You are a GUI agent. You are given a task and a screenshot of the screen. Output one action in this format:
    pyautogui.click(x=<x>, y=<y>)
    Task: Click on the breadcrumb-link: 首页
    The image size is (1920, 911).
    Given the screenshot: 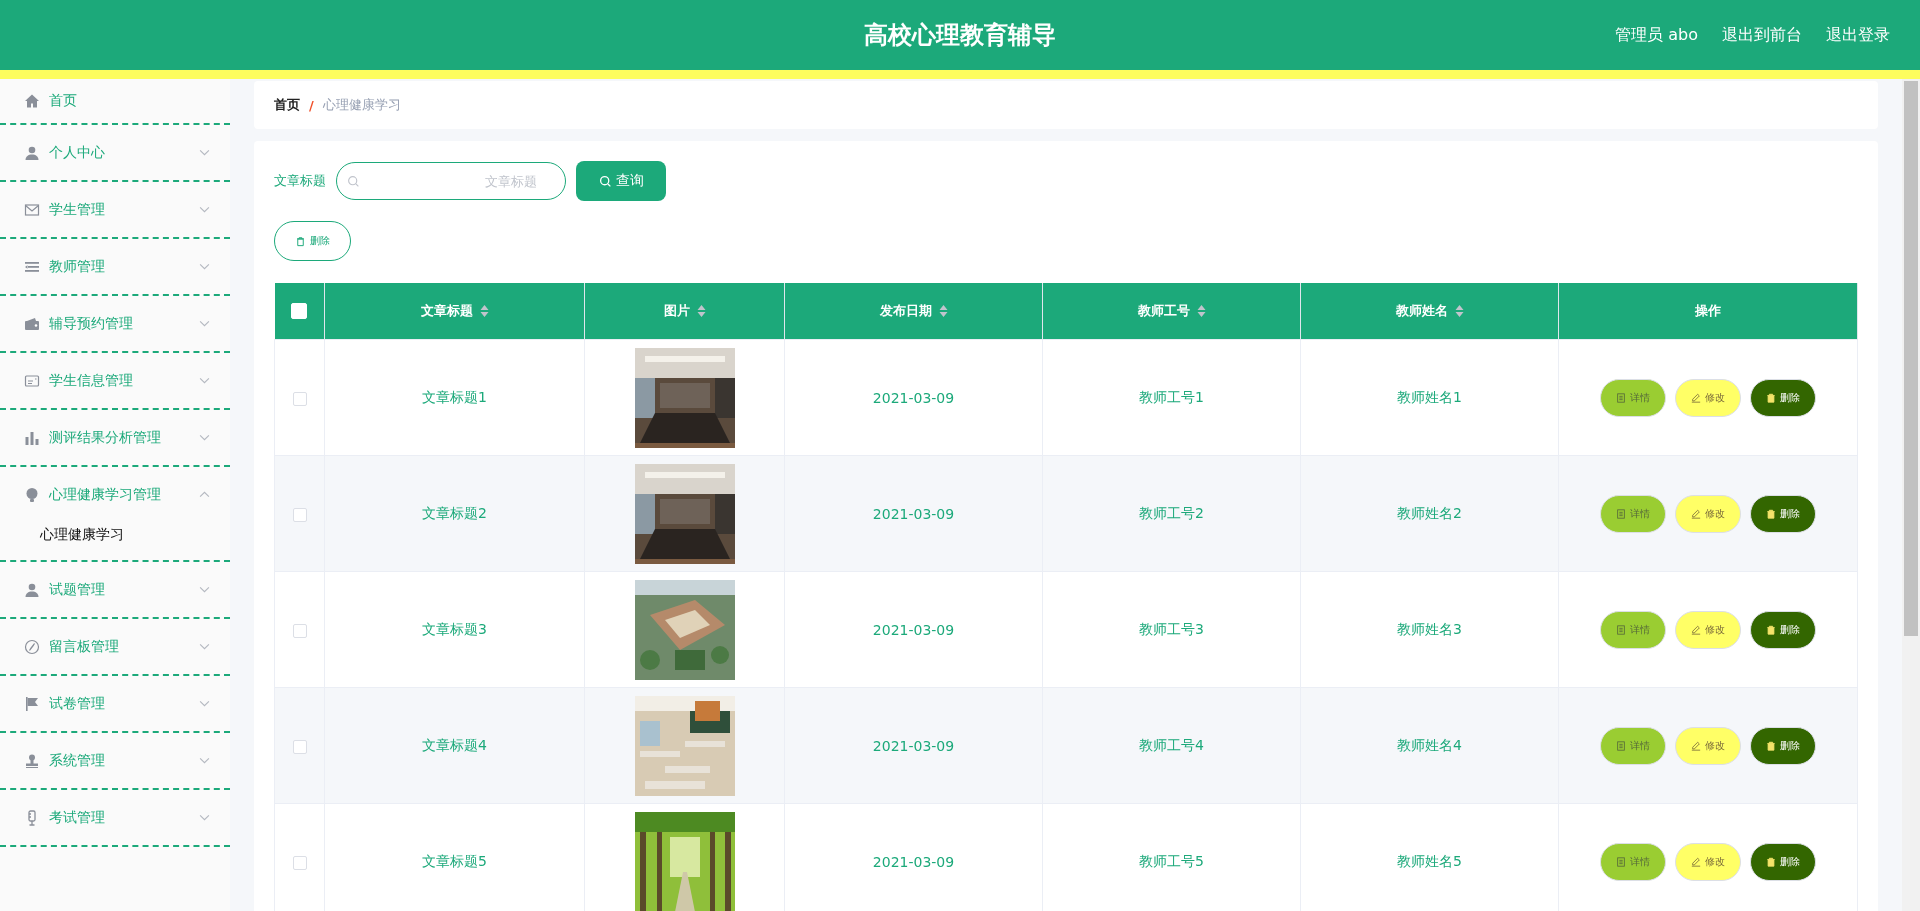 What is the action you would take?
    pyautogui.click(x=287, y=105)
    